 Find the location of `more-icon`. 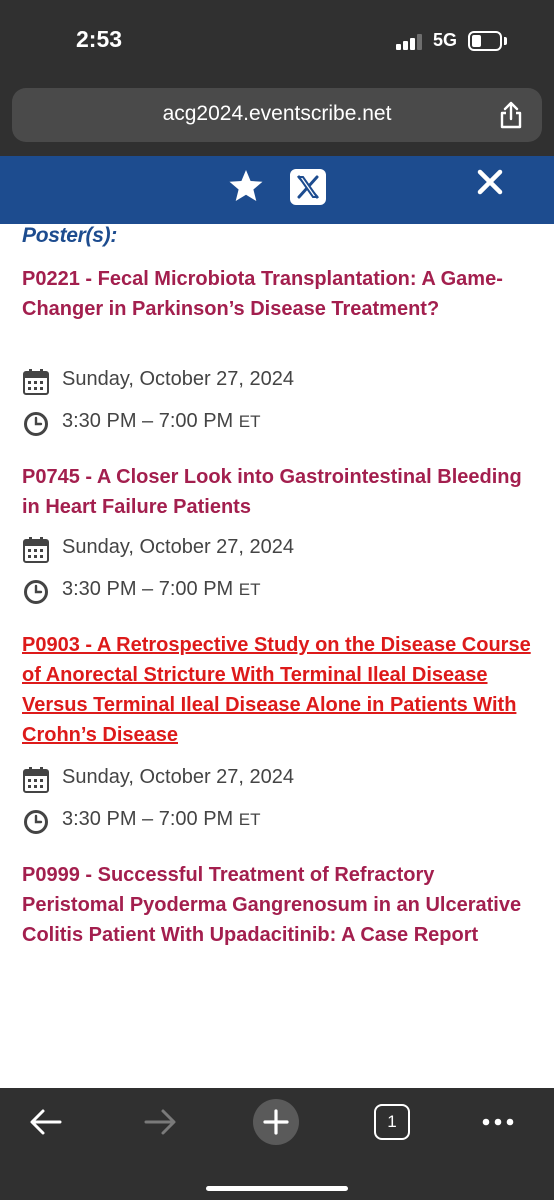

more-icon is located at coordinates (498, 1122).